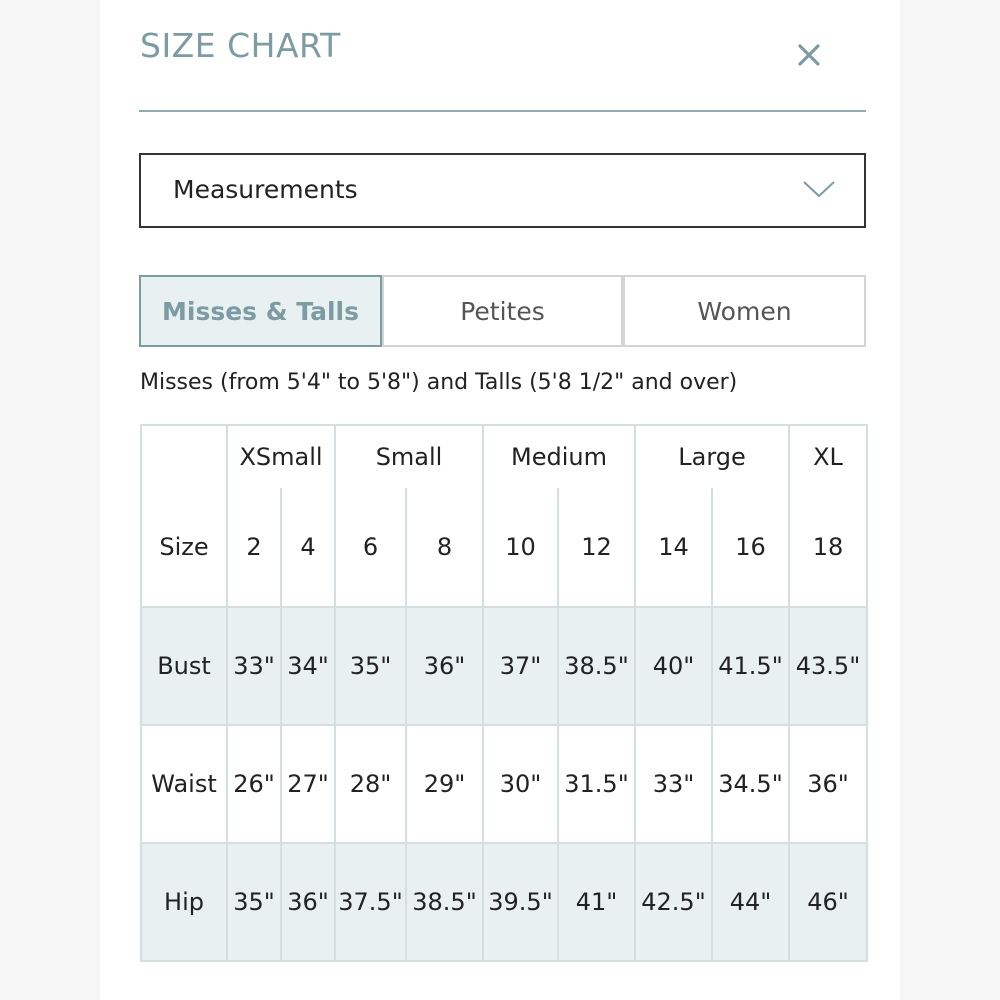  What do you see at coordinates (819, 189) in the screenshot?
I see `chevron-down-icon` at bounding box center [819, 189].